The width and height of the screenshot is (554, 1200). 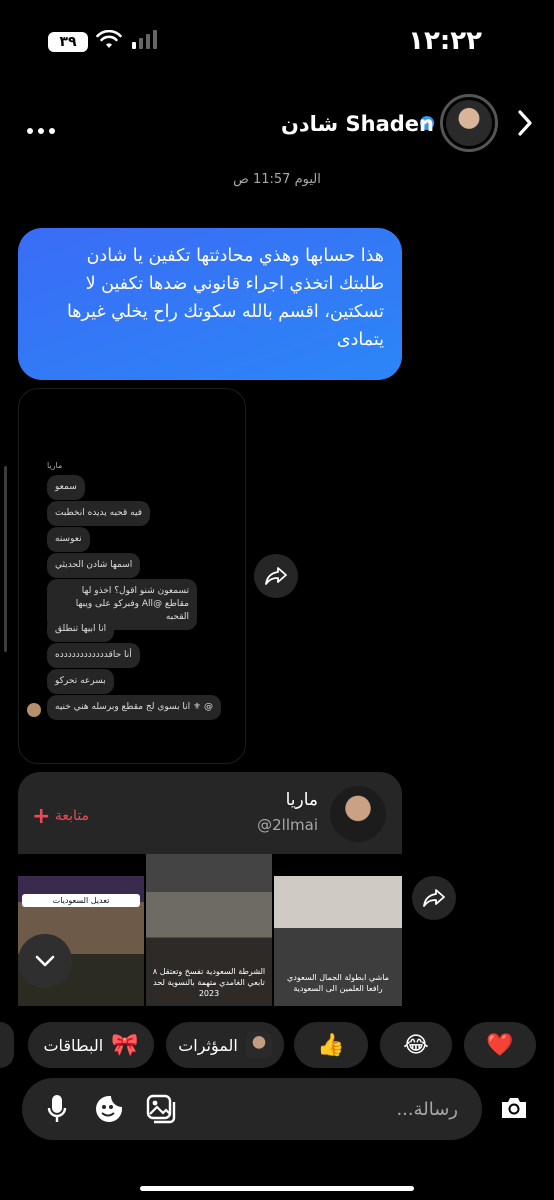 What do you see at coordinates (125, 1045) in the screenshot?
I see `gift-ribbon-icon: 🎀` at bounding box center [125, 1045].